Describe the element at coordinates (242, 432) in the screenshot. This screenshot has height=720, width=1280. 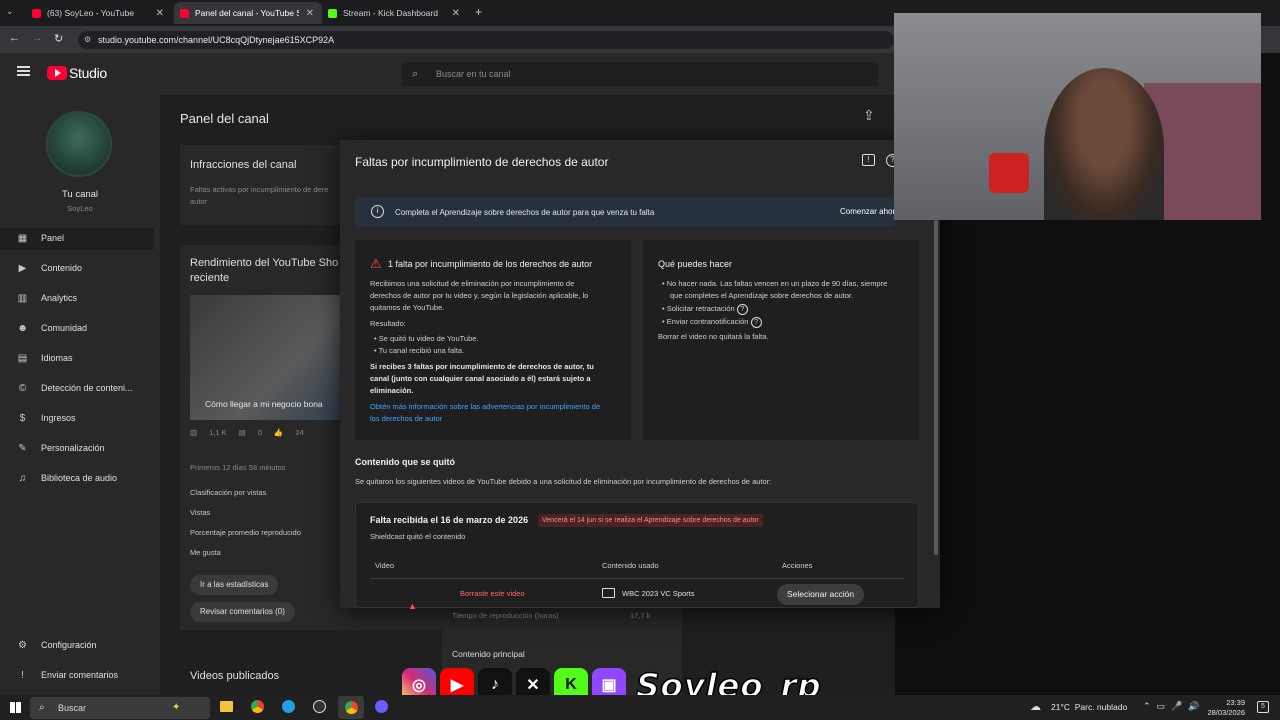
I see `comments-icon: ▤` at that location.